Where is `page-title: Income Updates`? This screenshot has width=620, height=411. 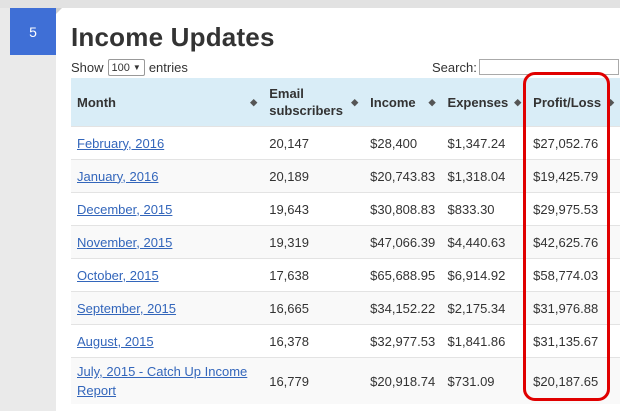
page-title: Income Updates is located at coordinates (173, 37).